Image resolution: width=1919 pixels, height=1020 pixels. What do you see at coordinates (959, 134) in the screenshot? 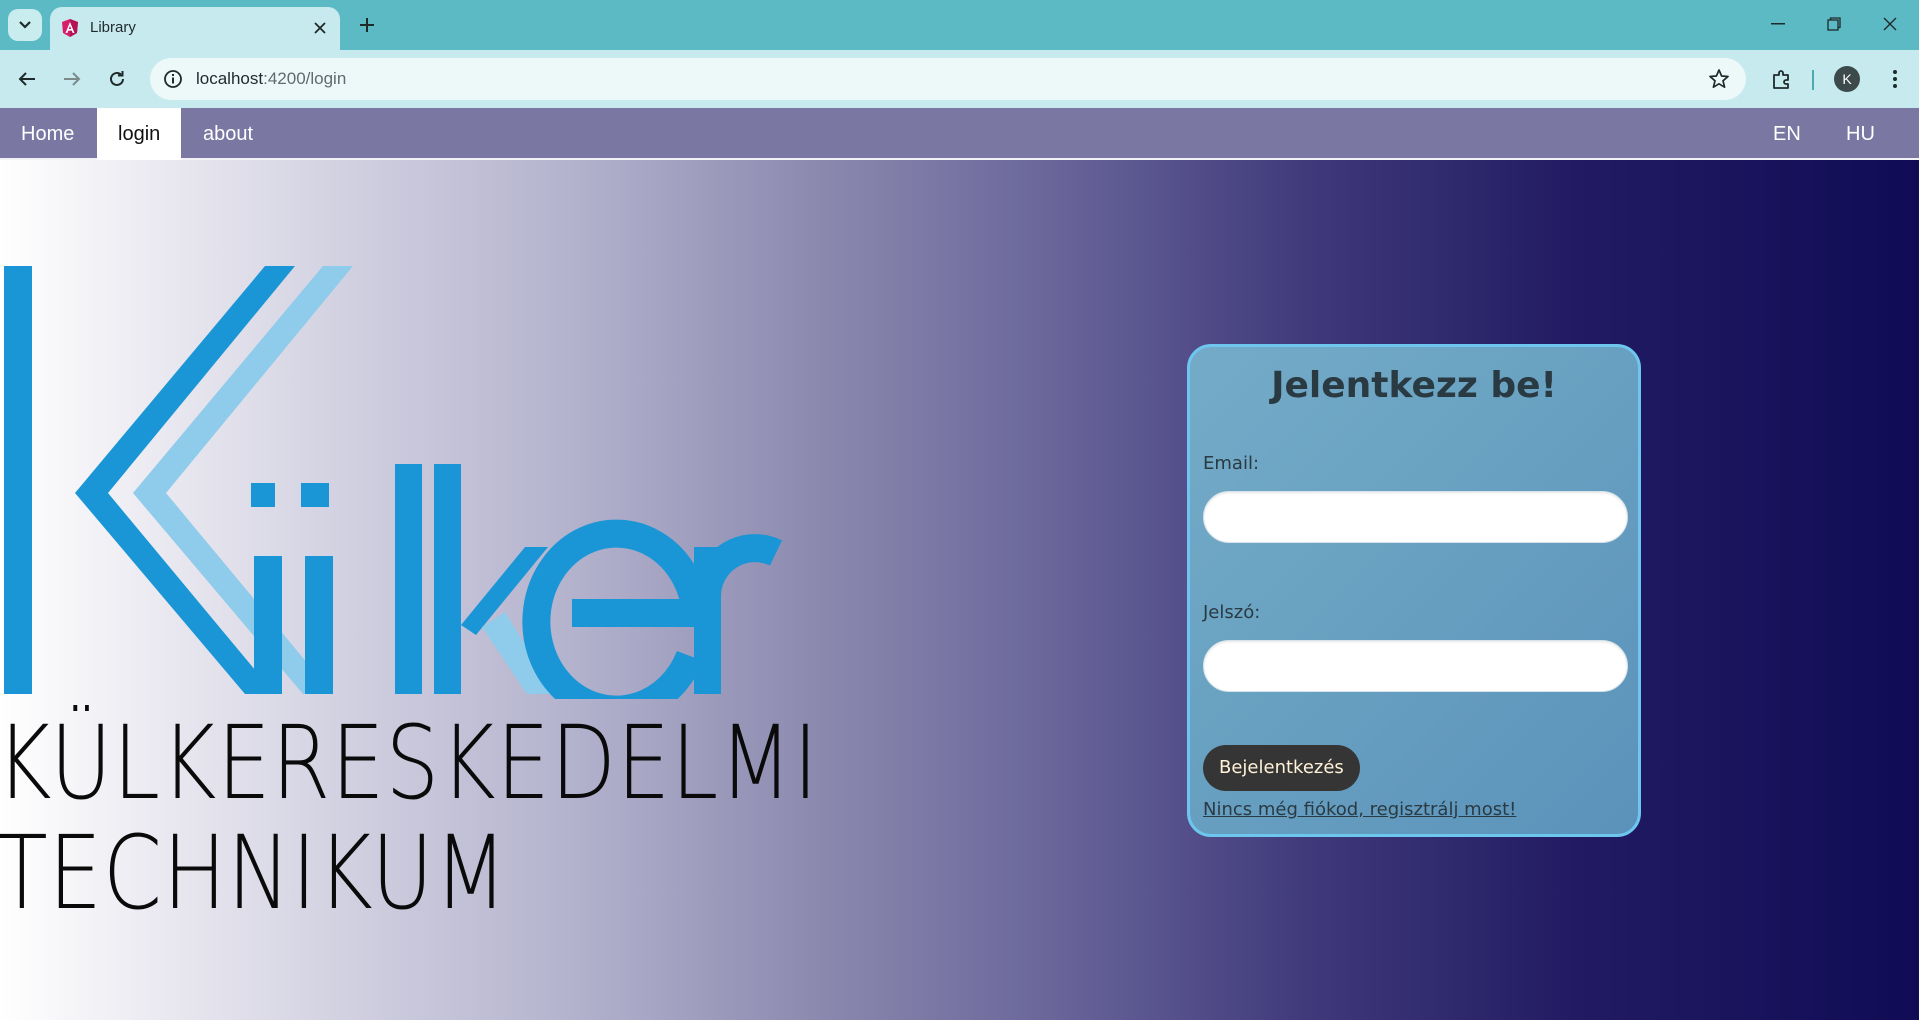
I see `main-navbar: Home login about EN HU` at bounding box center [959, 134].